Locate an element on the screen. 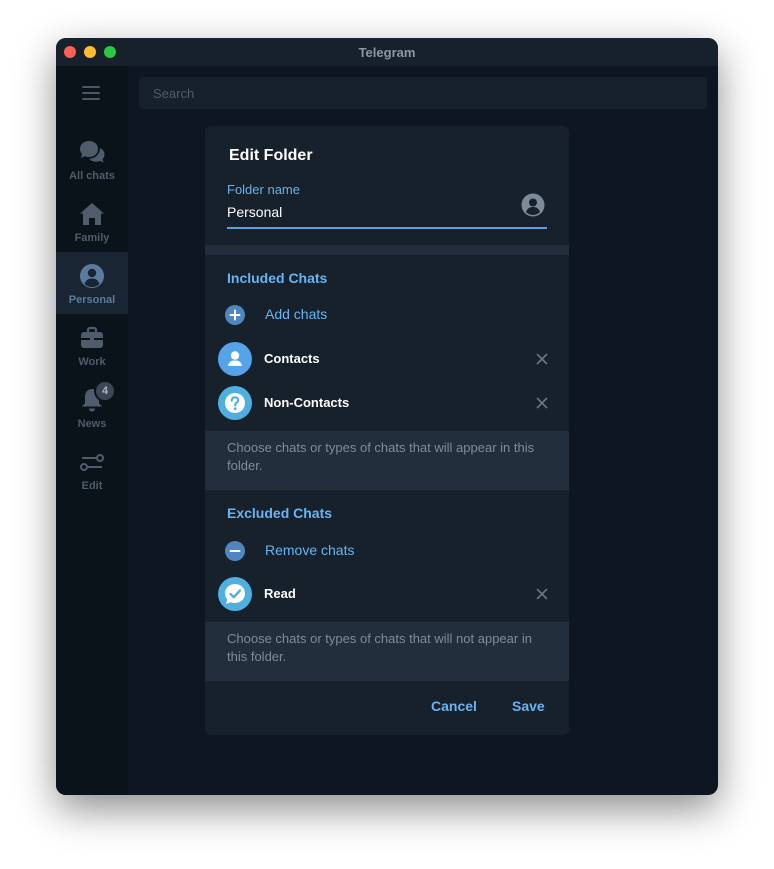 This screenshot has height=869, width=774. folder-label: Work is located at coordinates (92, 362).